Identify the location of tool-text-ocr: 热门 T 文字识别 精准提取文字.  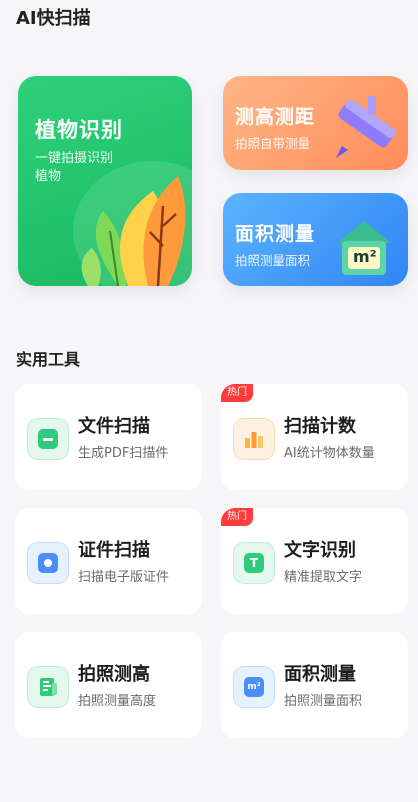
(314, 561).